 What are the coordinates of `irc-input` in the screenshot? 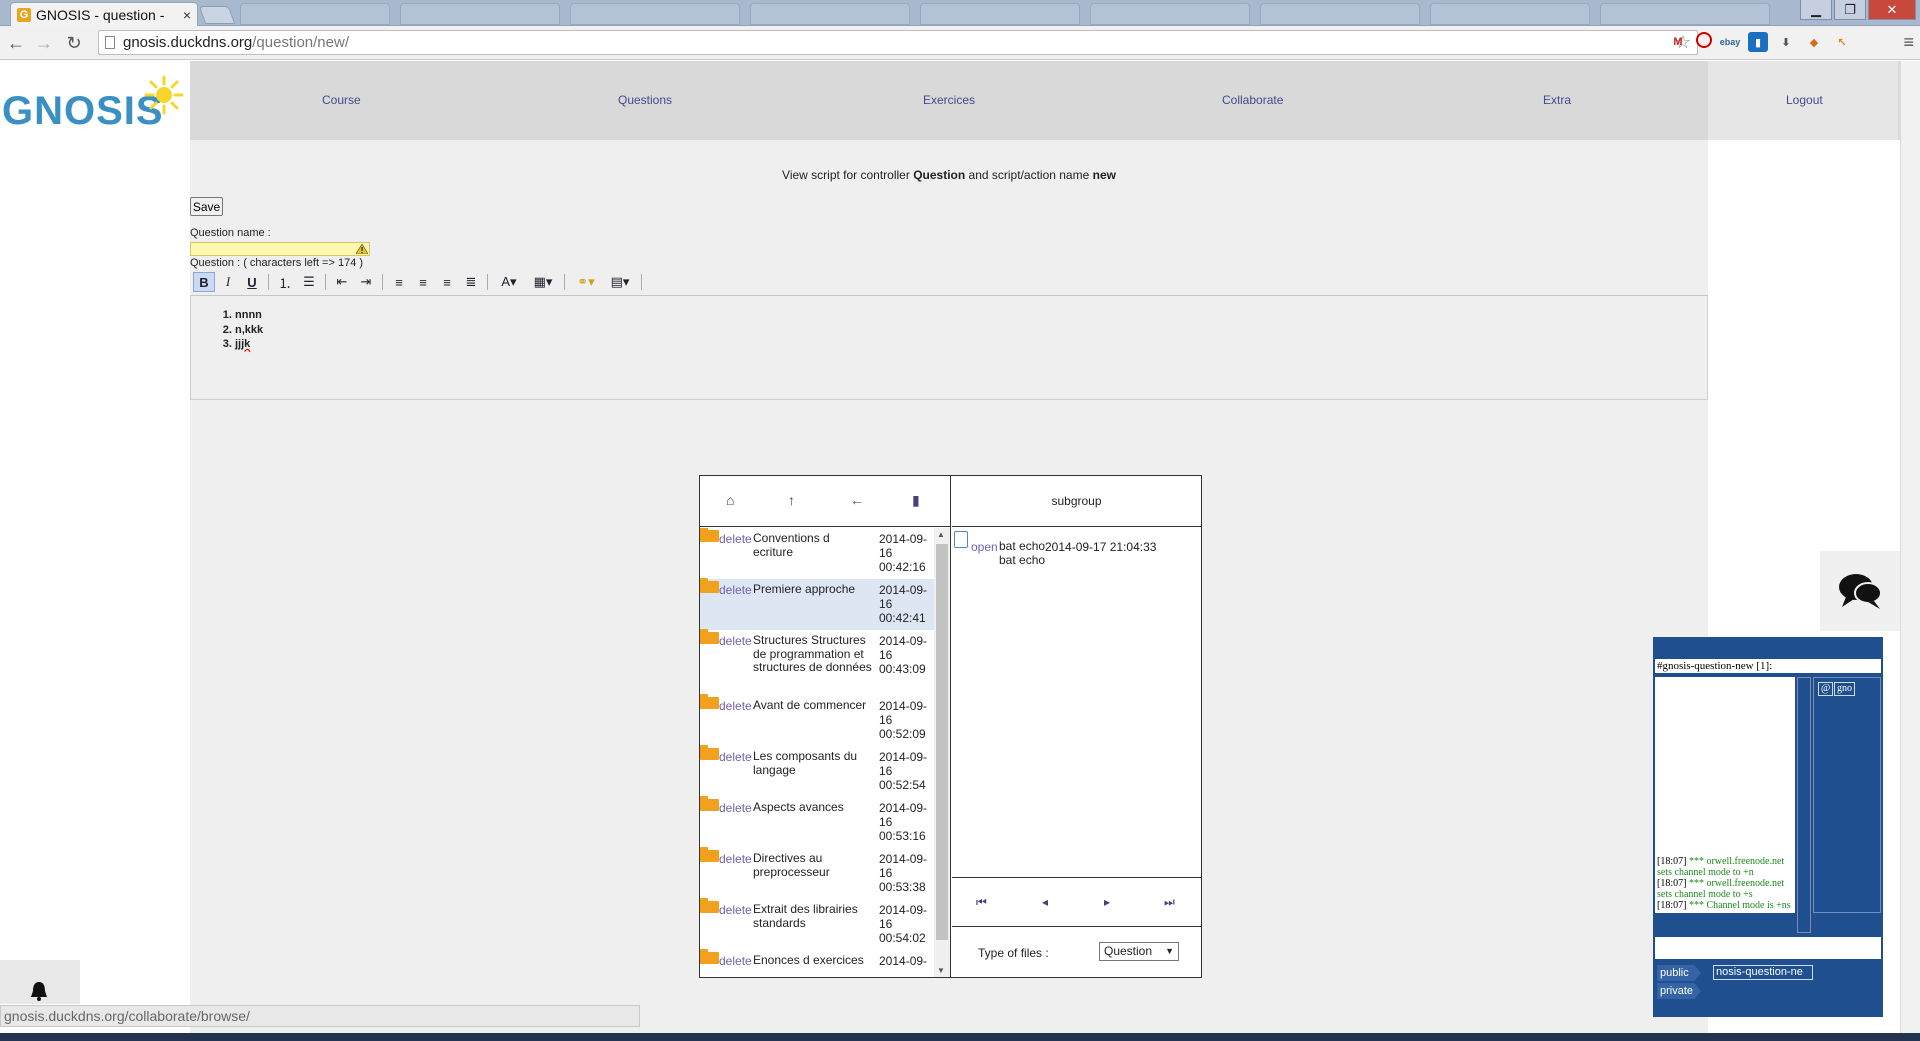 It's located at (1768, 948).